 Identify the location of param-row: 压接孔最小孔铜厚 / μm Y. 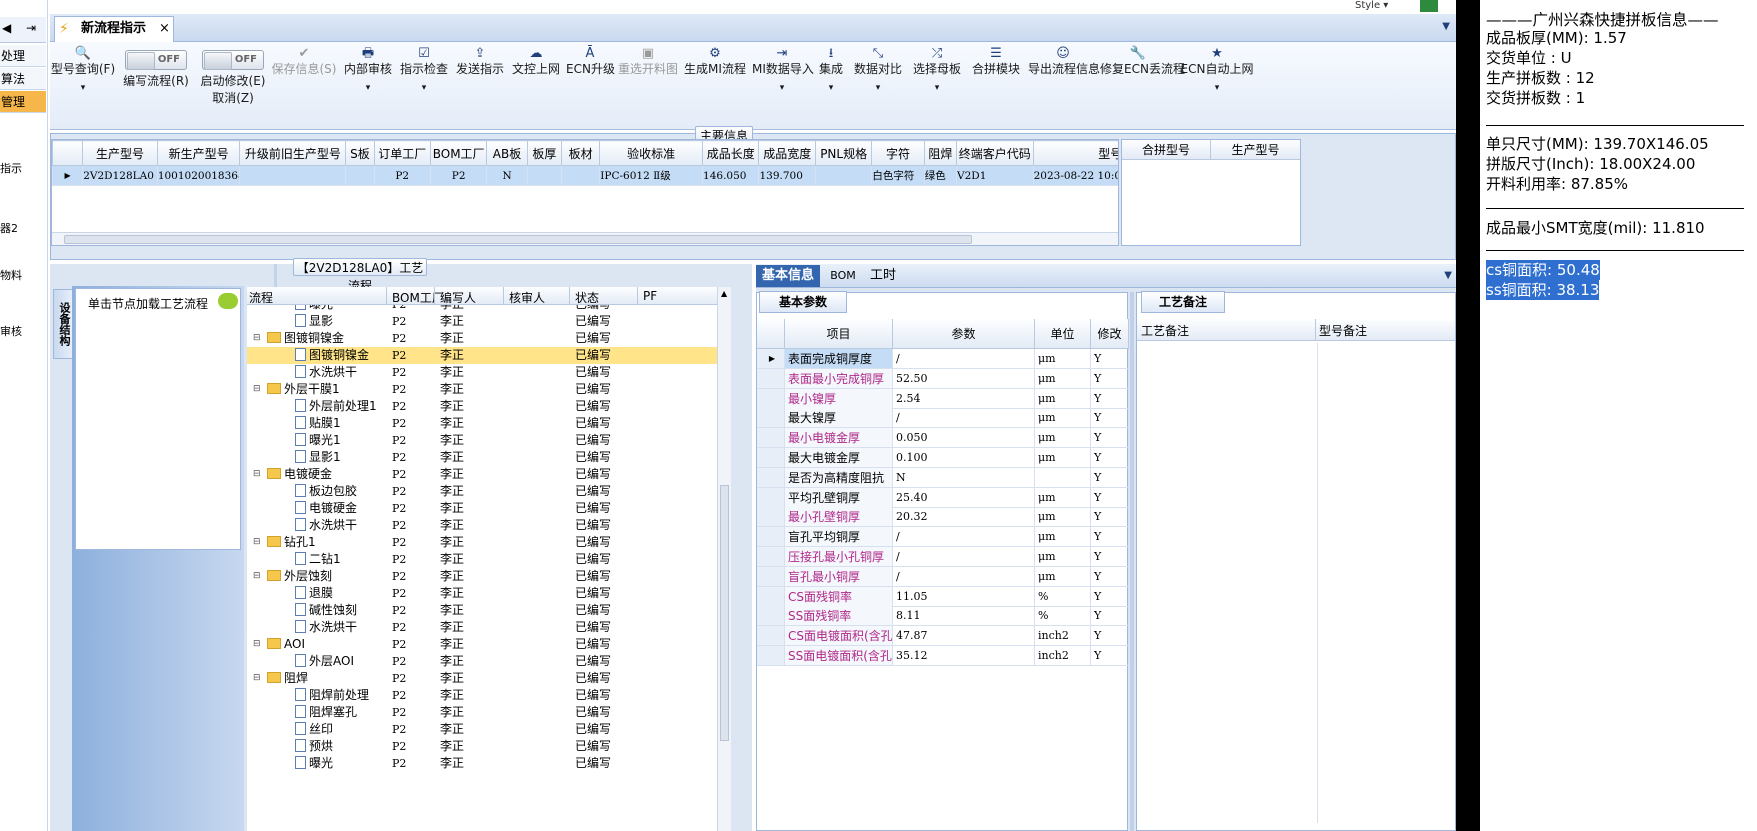
(943, 557).